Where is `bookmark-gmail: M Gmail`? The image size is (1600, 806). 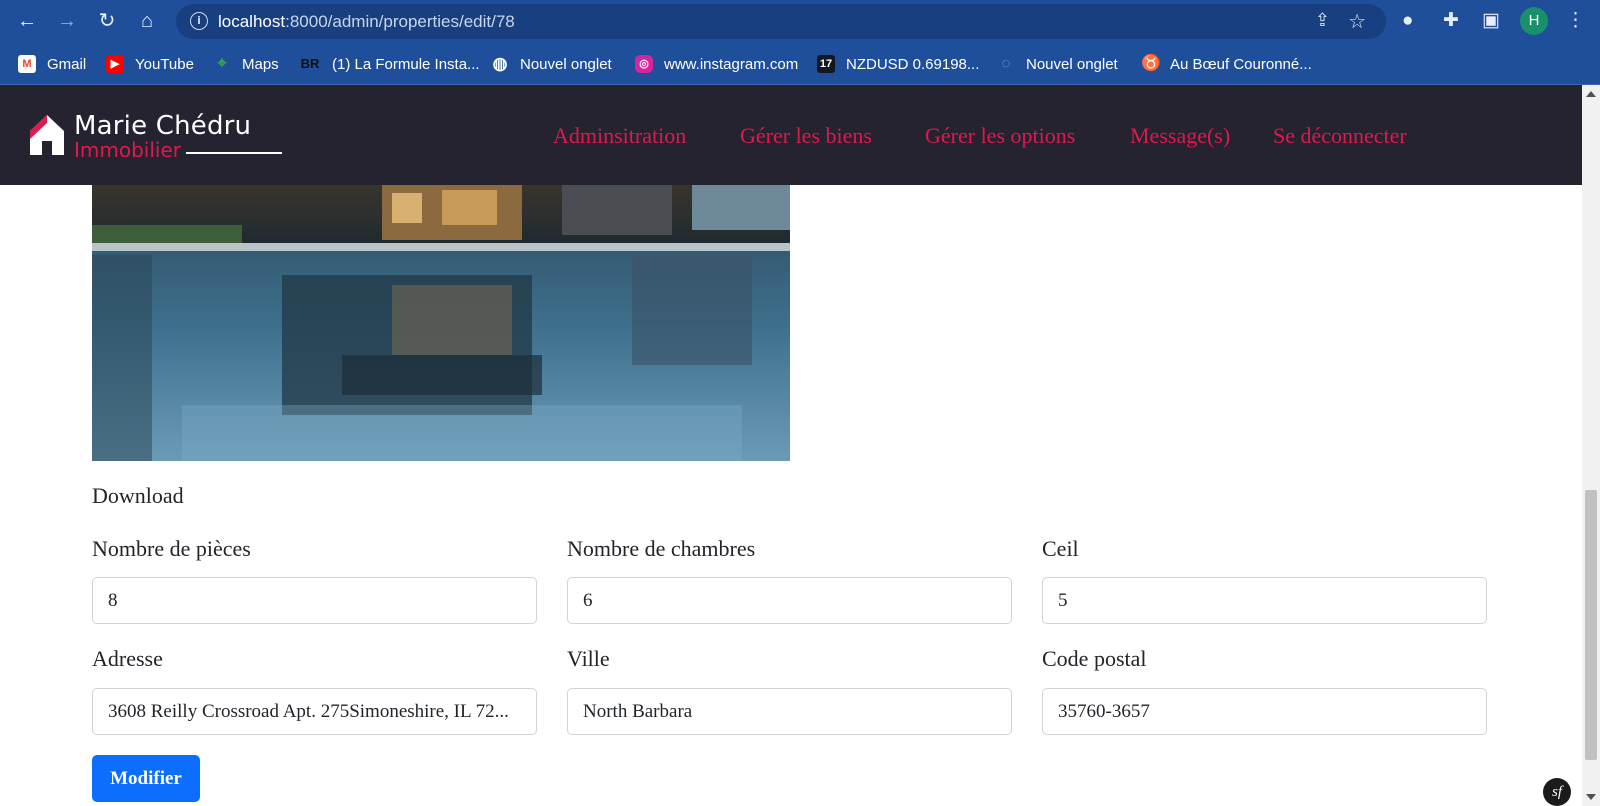
bookmark-gmail: M Gmail is located at coordinates (52, 64).